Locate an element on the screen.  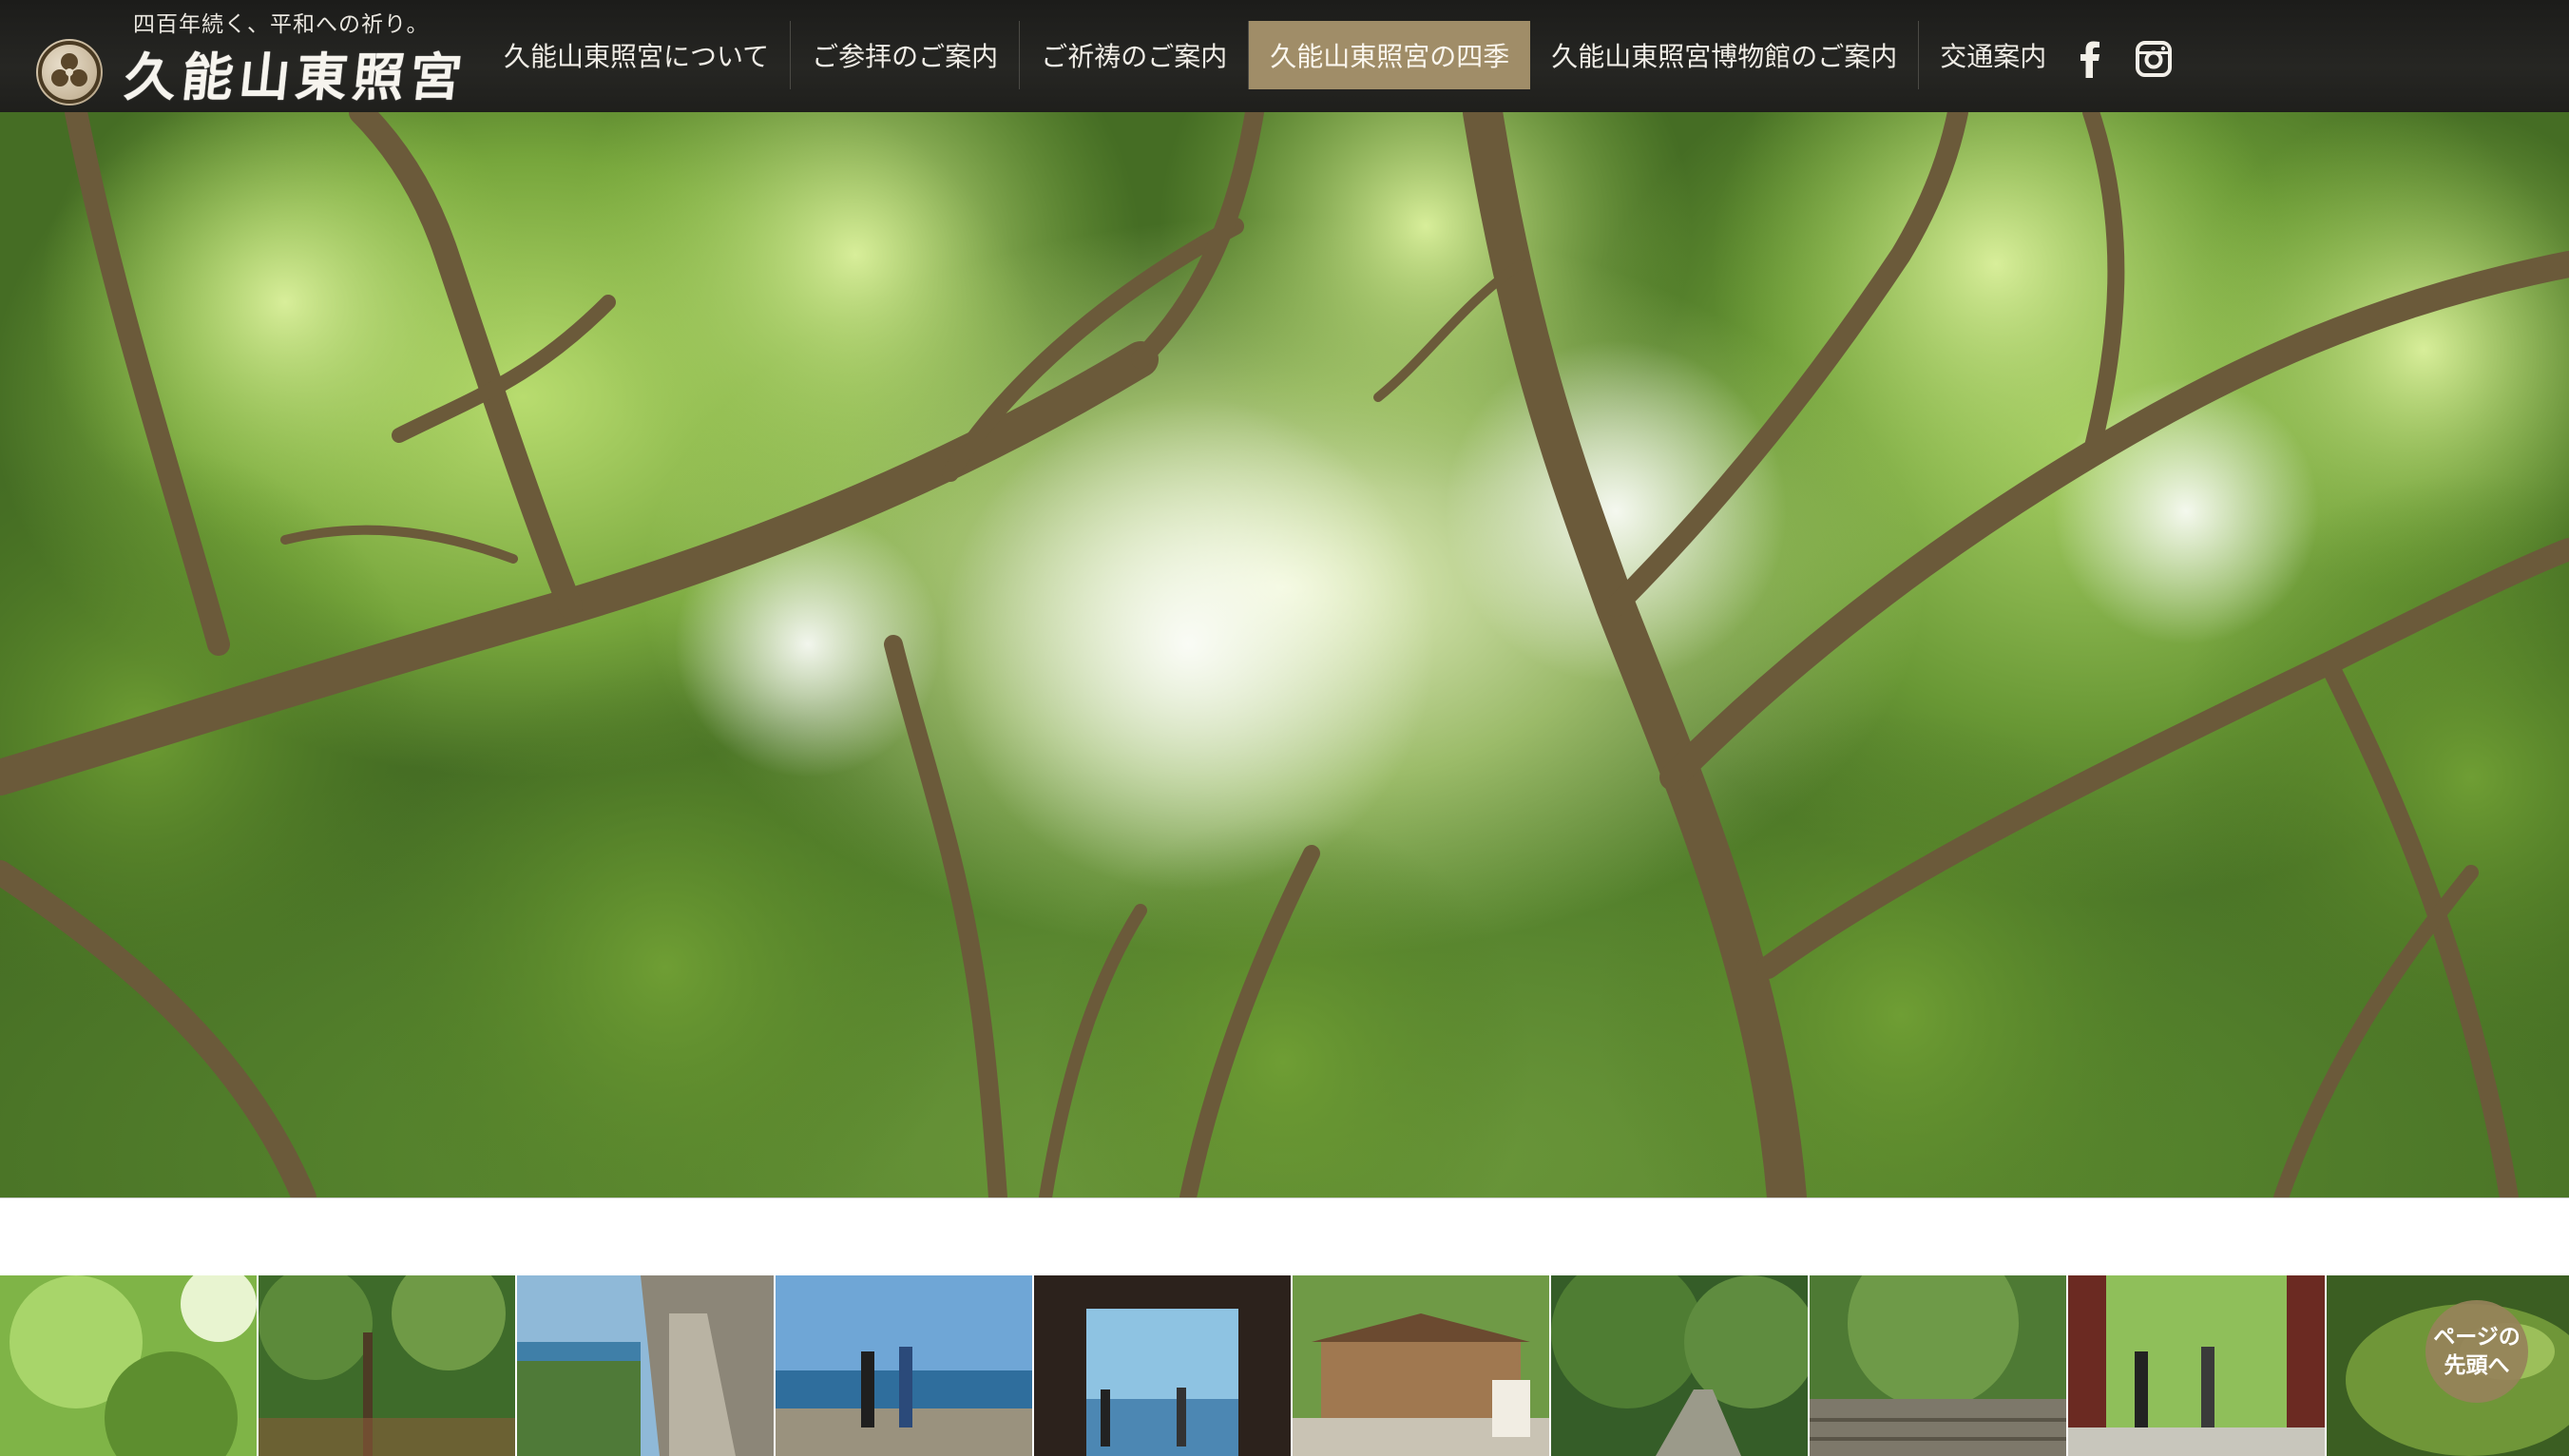
red-gate-walkers-photo is located at coordinates (2196, 1365).